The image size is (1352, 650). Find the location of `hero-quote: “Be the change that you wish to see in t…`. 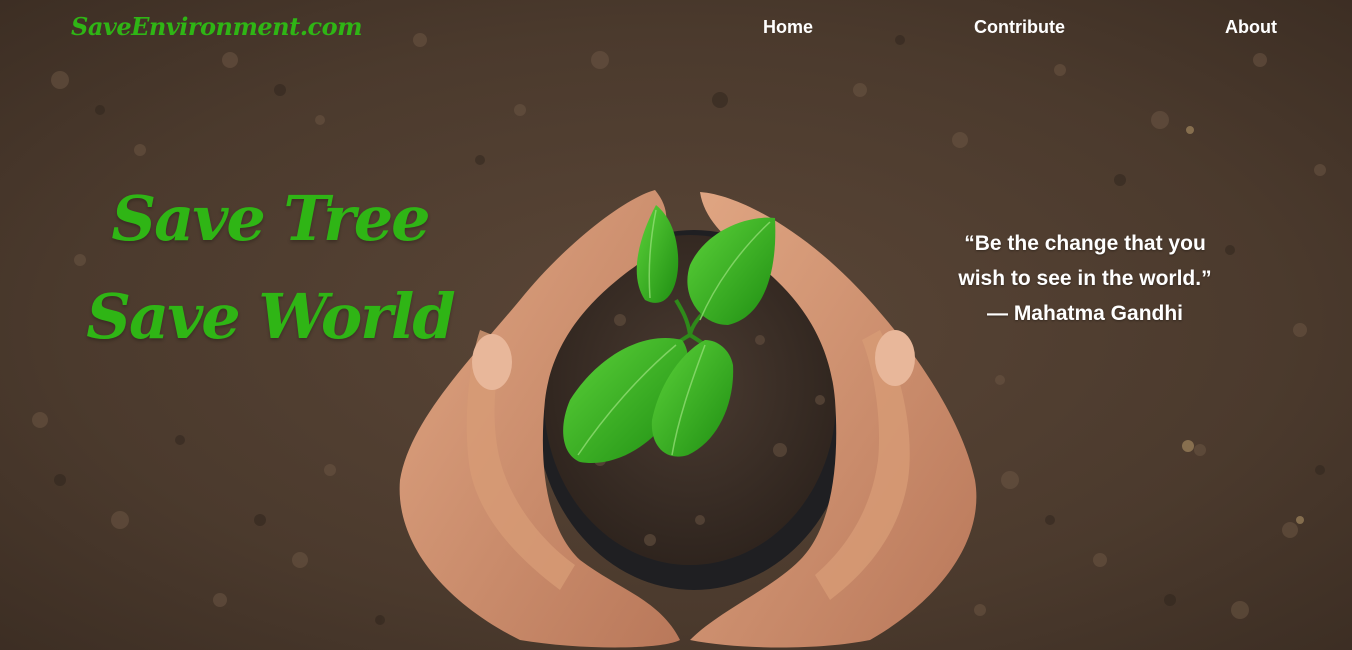

hero-quote: “Be the change that you wish to see in t… is located at coordinates (1085, 278).